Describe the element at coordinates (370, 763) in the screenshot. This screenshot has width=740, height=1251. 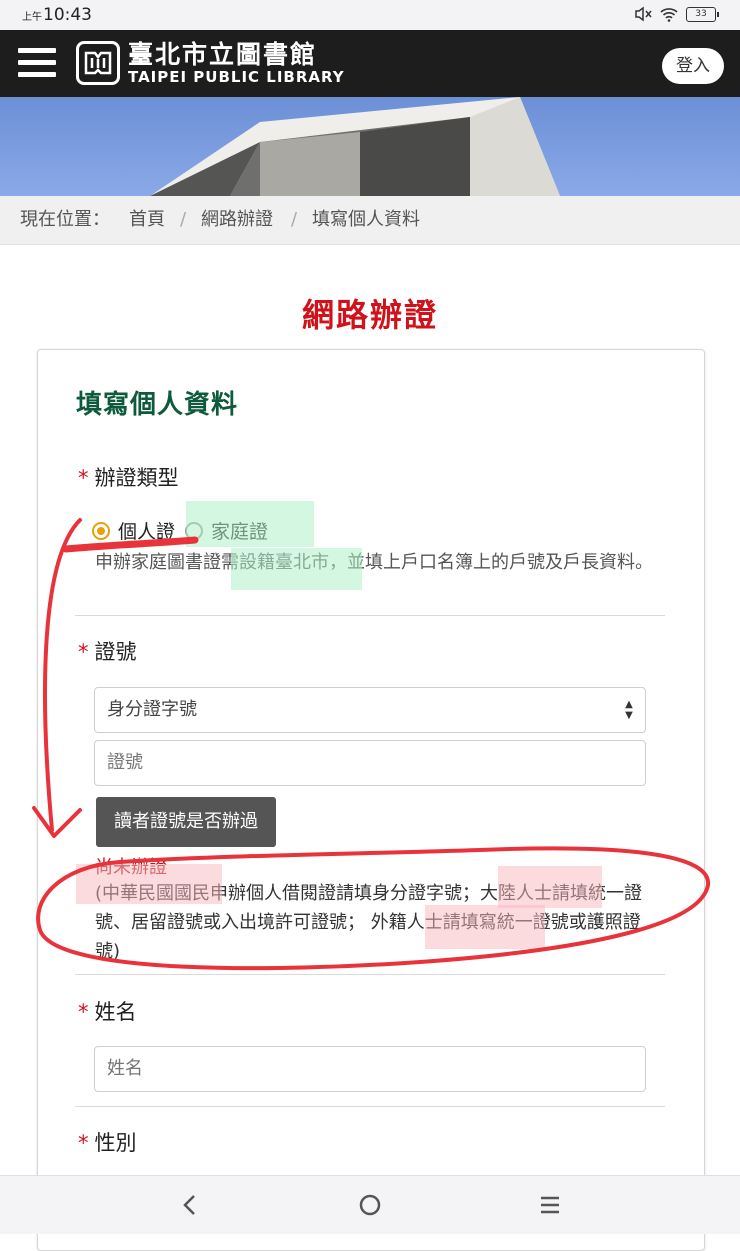
I see `id-number-input: 證號` at that location.